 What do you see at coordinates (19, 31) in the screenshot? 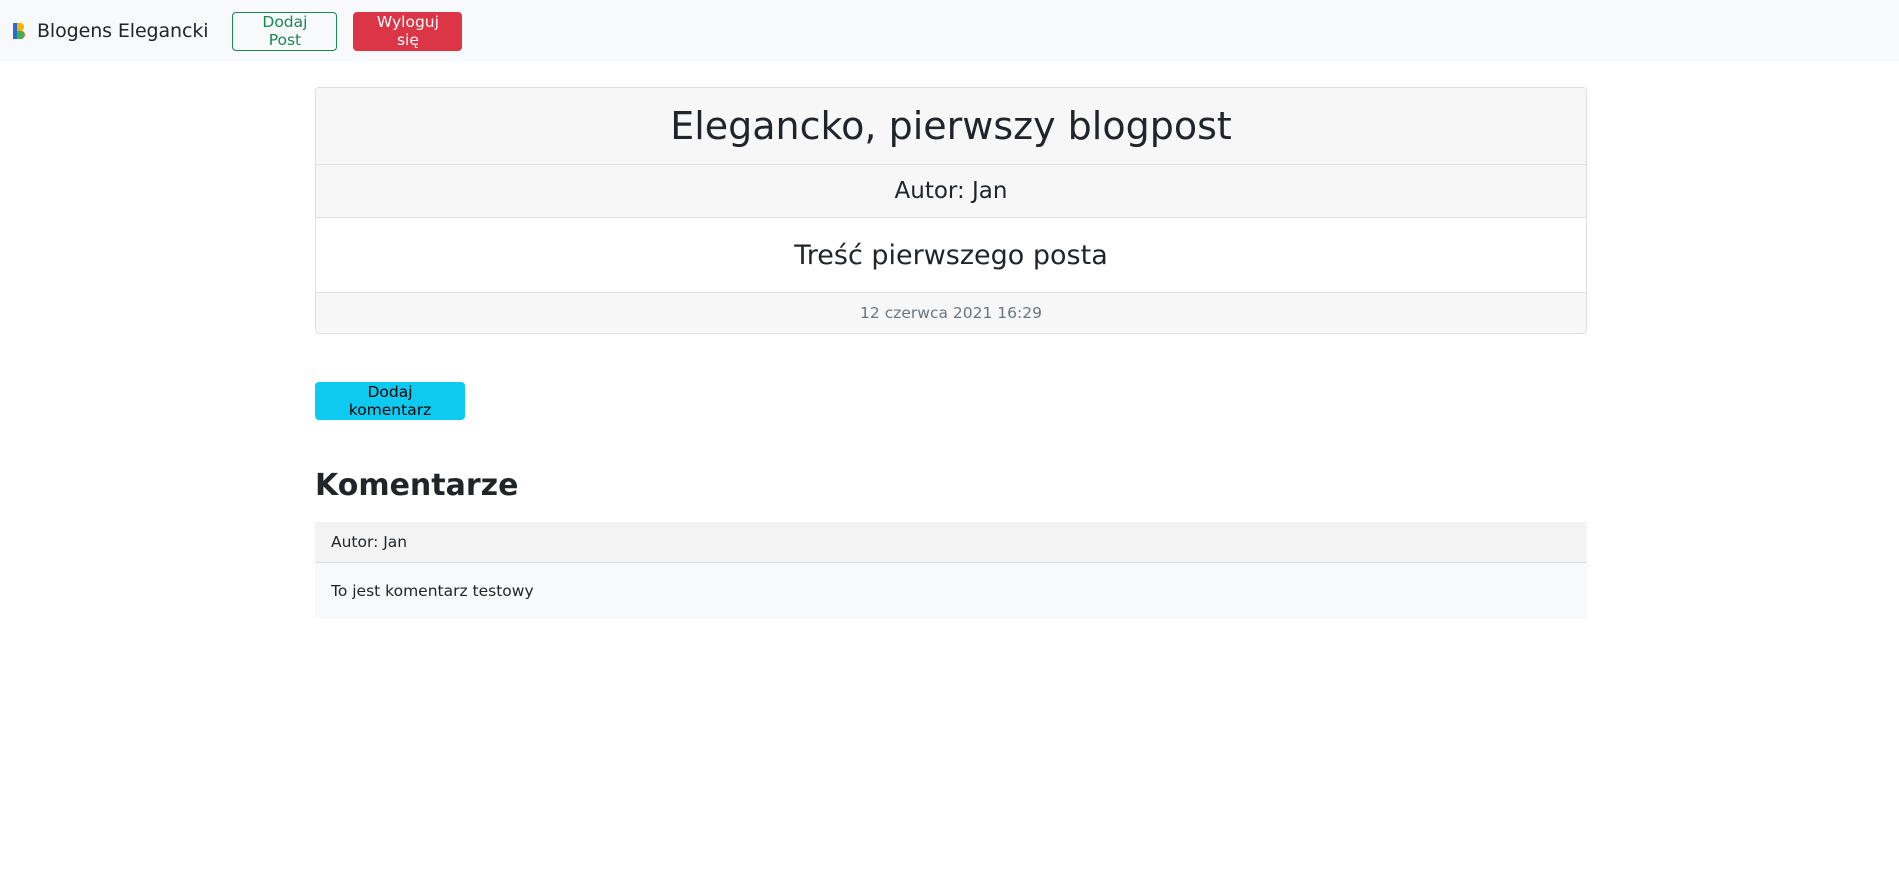
I see `brand-logo-icon` at bounding box center [19, 31].